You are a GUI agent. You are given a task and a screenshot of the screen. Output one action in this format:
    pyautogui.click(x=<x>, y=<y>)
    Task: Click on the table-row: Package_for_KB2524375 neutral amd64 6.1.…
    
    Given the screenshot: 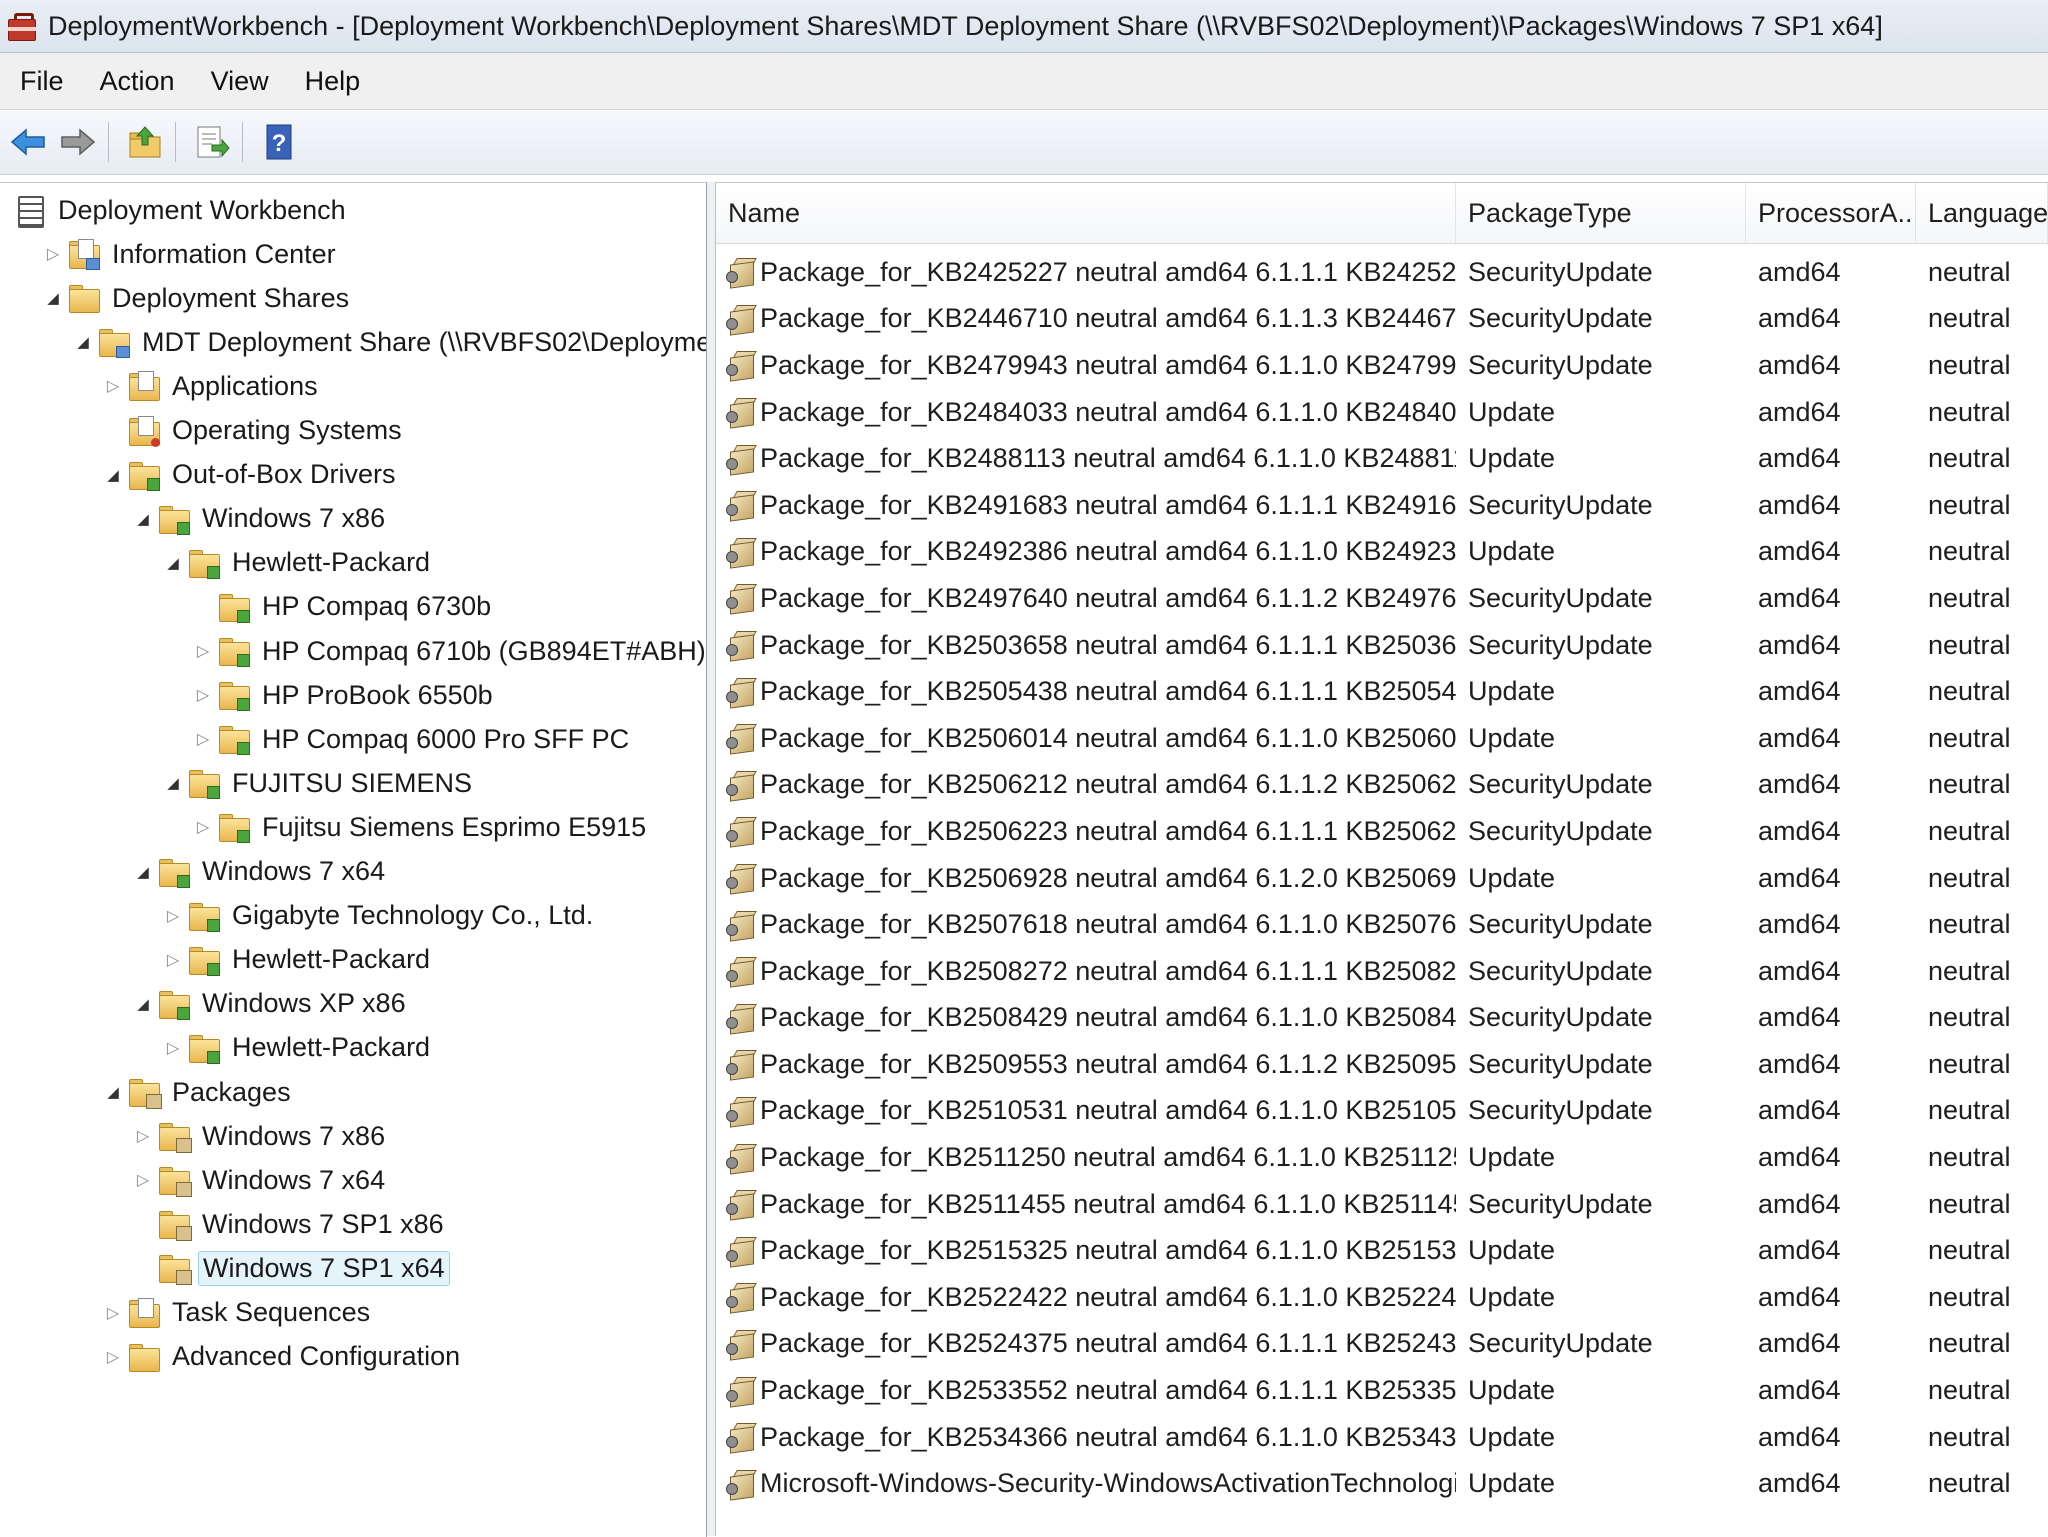 What is the action you would take?
    pyautogui.click(x=1382, y=1344)
    